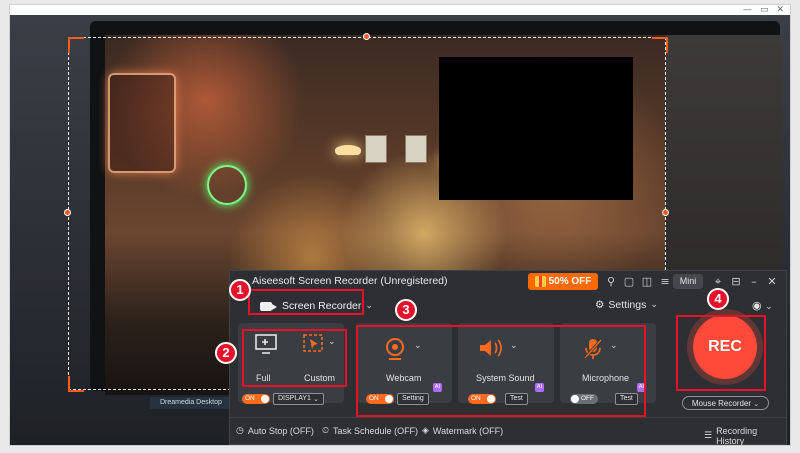  I want to click on cart-icon: ◫, so click(647, 282).